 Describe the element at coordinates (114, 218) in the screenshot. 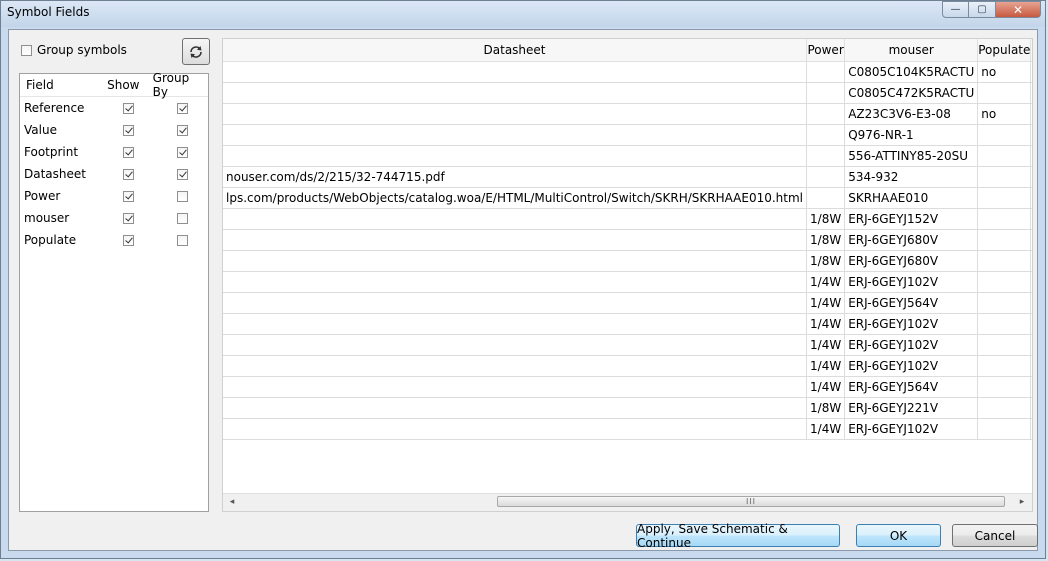

I see `field-row: mouser` at that location.